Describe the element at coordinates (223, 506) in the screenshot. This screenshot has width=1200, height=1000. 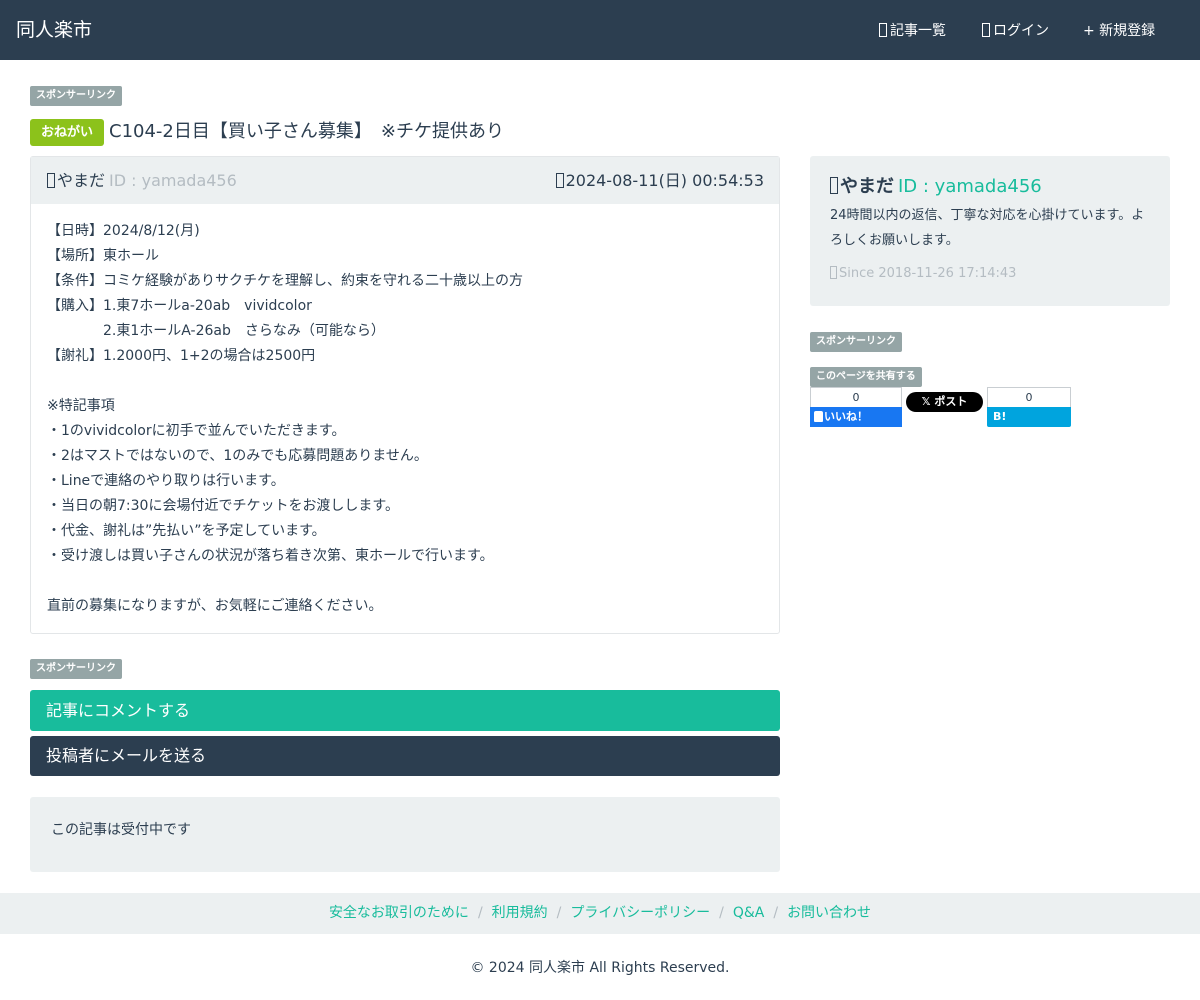
I see `post-body-line: ・当日の朝7:30に会場付近でチケットをお渡しします。` at that location.